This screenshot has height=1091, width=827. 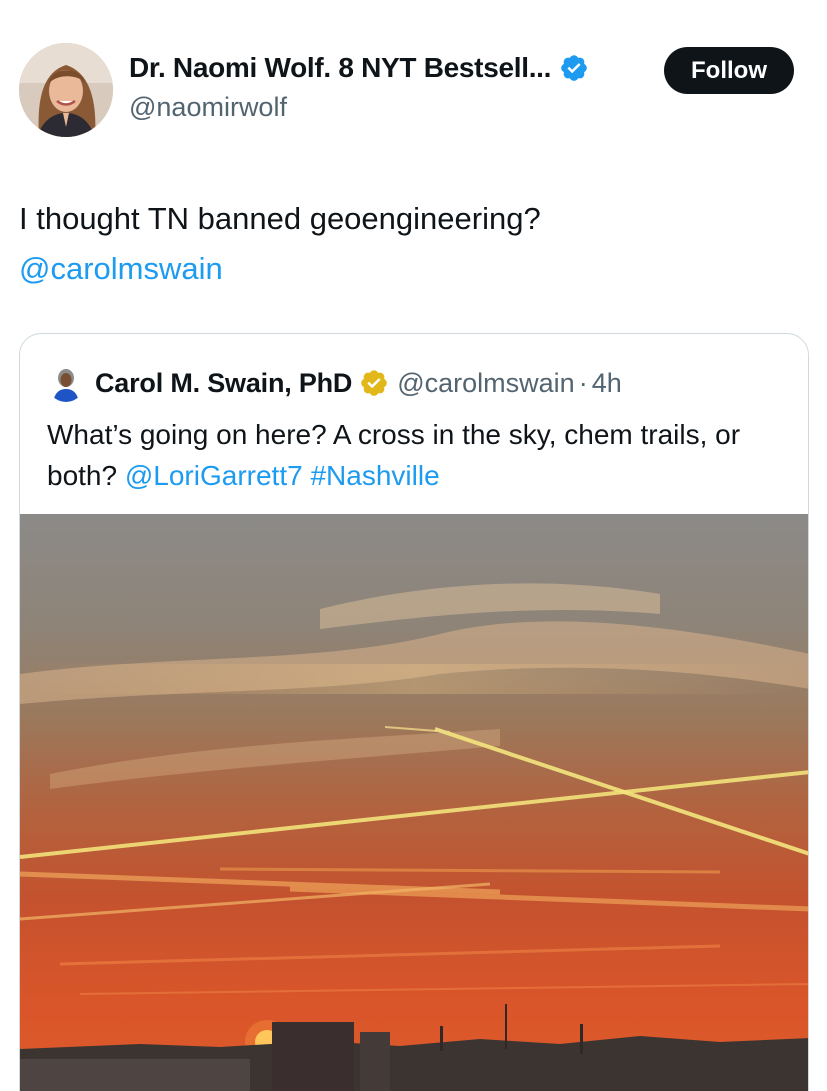 I want to click on quoted-tweet-header: Carol M. Swain, PhD @carolmswain · 4h, so click(x=334, y=383).